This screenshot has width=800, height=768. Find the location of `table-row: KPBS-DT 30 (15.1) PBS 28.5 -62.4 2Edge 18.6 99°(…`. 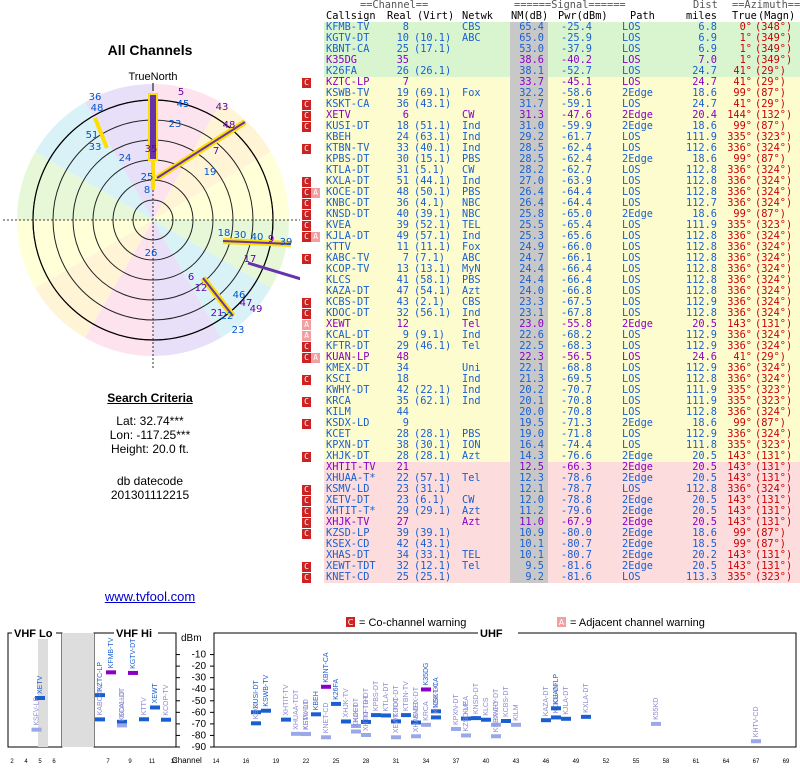

table-row: KPBS-DT 30 (15.1) PBS 28.5 -62.4 2Edge 18.6 99°(… is located at coordinates (550, 159).